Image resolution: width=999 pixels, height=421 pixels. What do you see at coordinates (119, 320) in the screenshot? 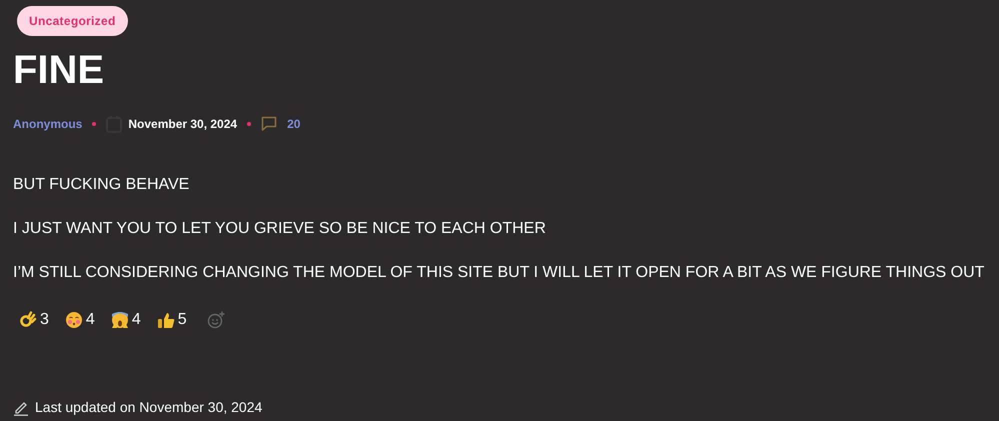
I see `screaming-face-icon` at bounding box center [119, 320].